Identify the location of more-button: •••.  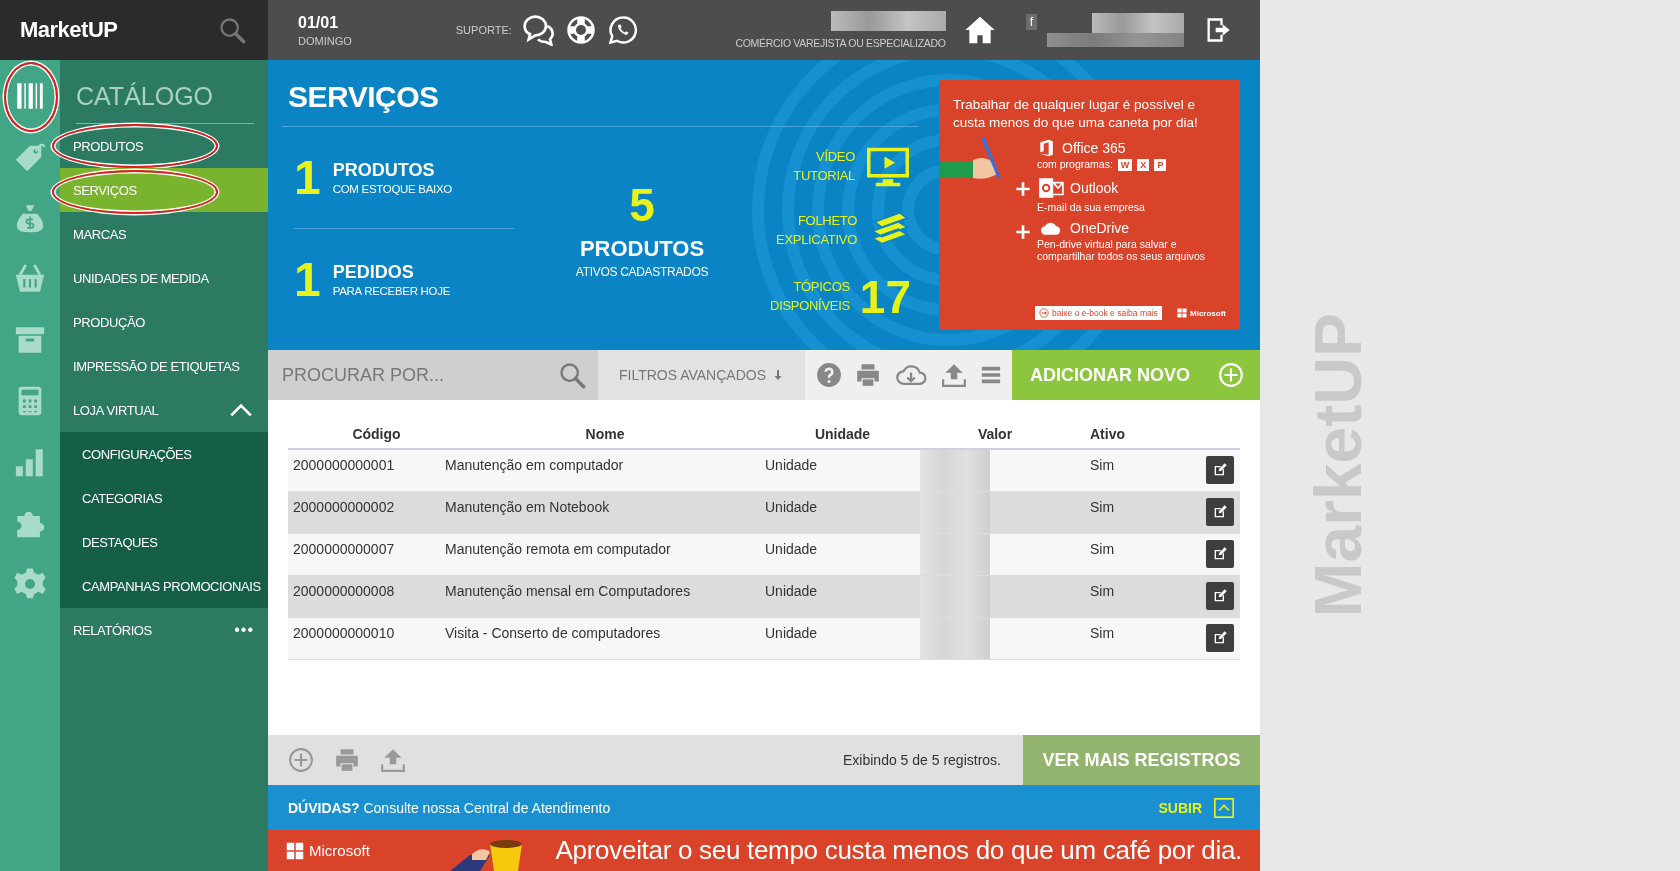
(244, 630).